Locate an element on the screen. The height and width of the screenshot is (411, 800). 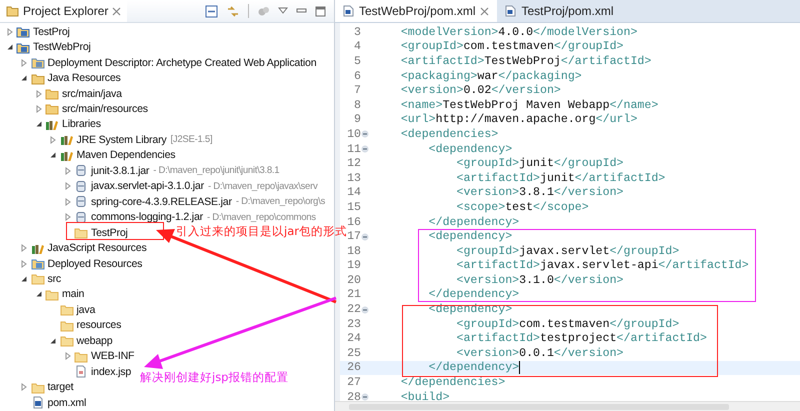
tree-item: Maven Dependencies is located at coordinates (126, 155).